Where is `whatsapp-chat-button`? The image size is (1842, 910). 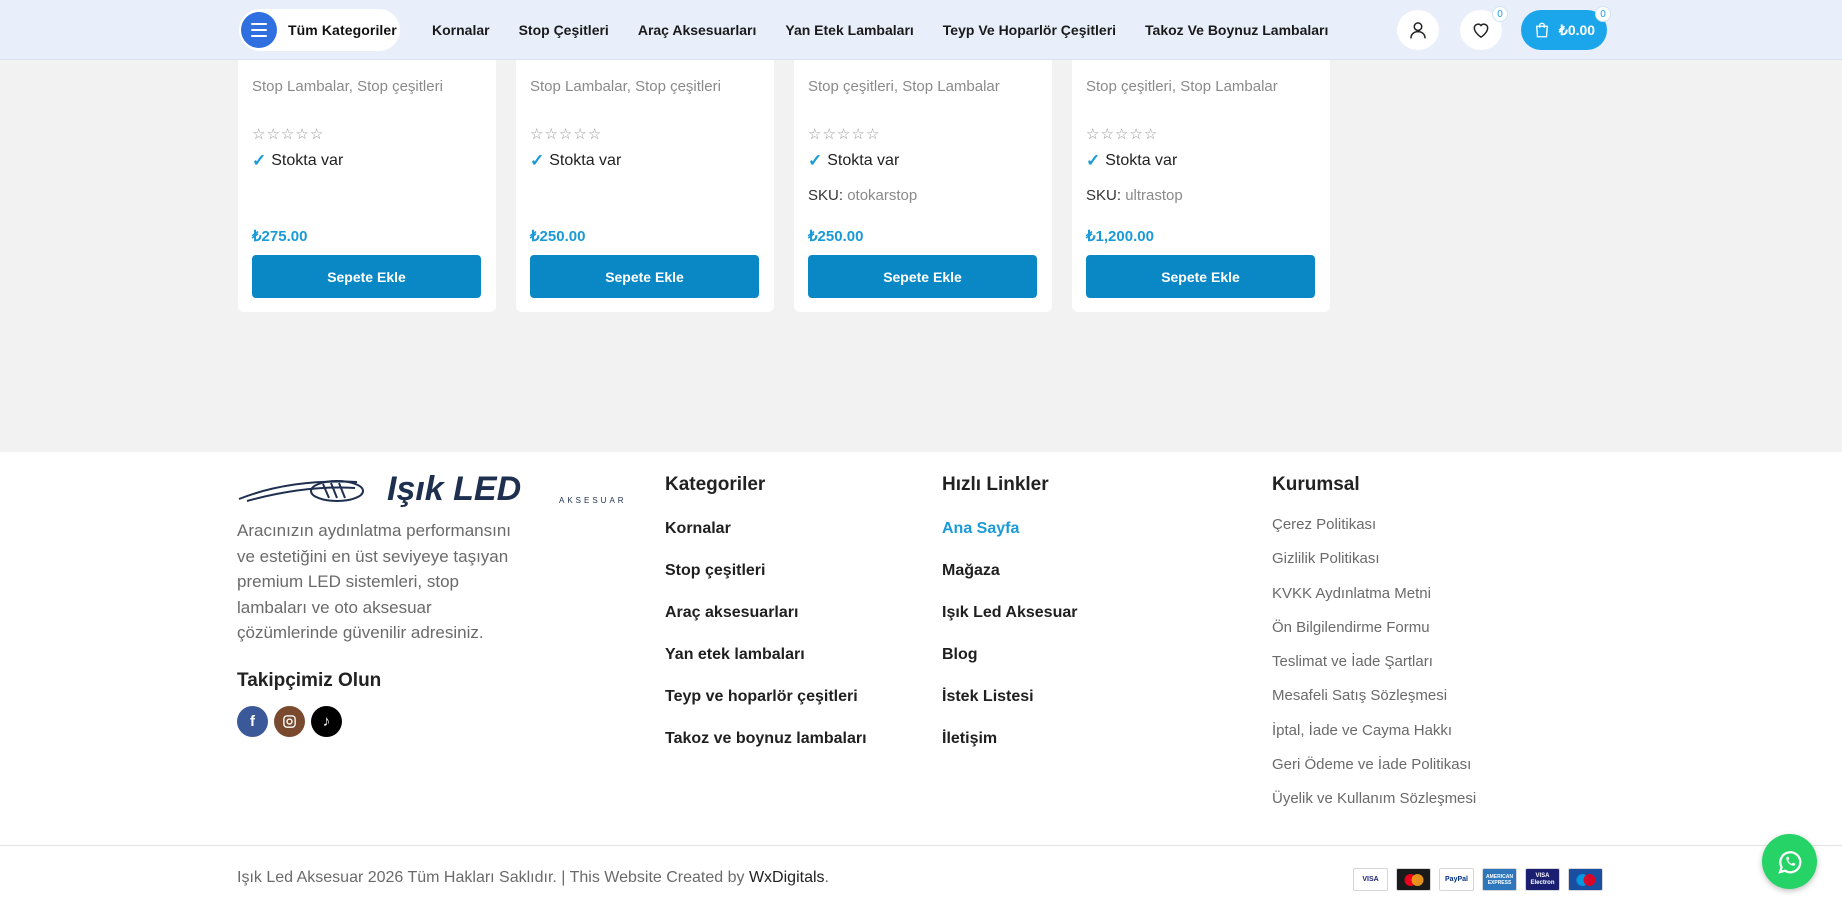
whatsapp-chat-button is located at coordinates (1789, 861).